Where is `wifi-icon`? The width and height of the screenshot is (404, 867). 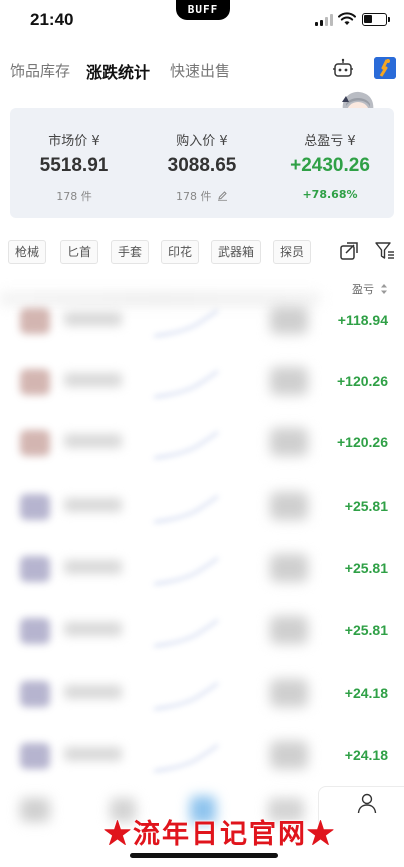 wifi-icon is located at coordinates (347, 18).